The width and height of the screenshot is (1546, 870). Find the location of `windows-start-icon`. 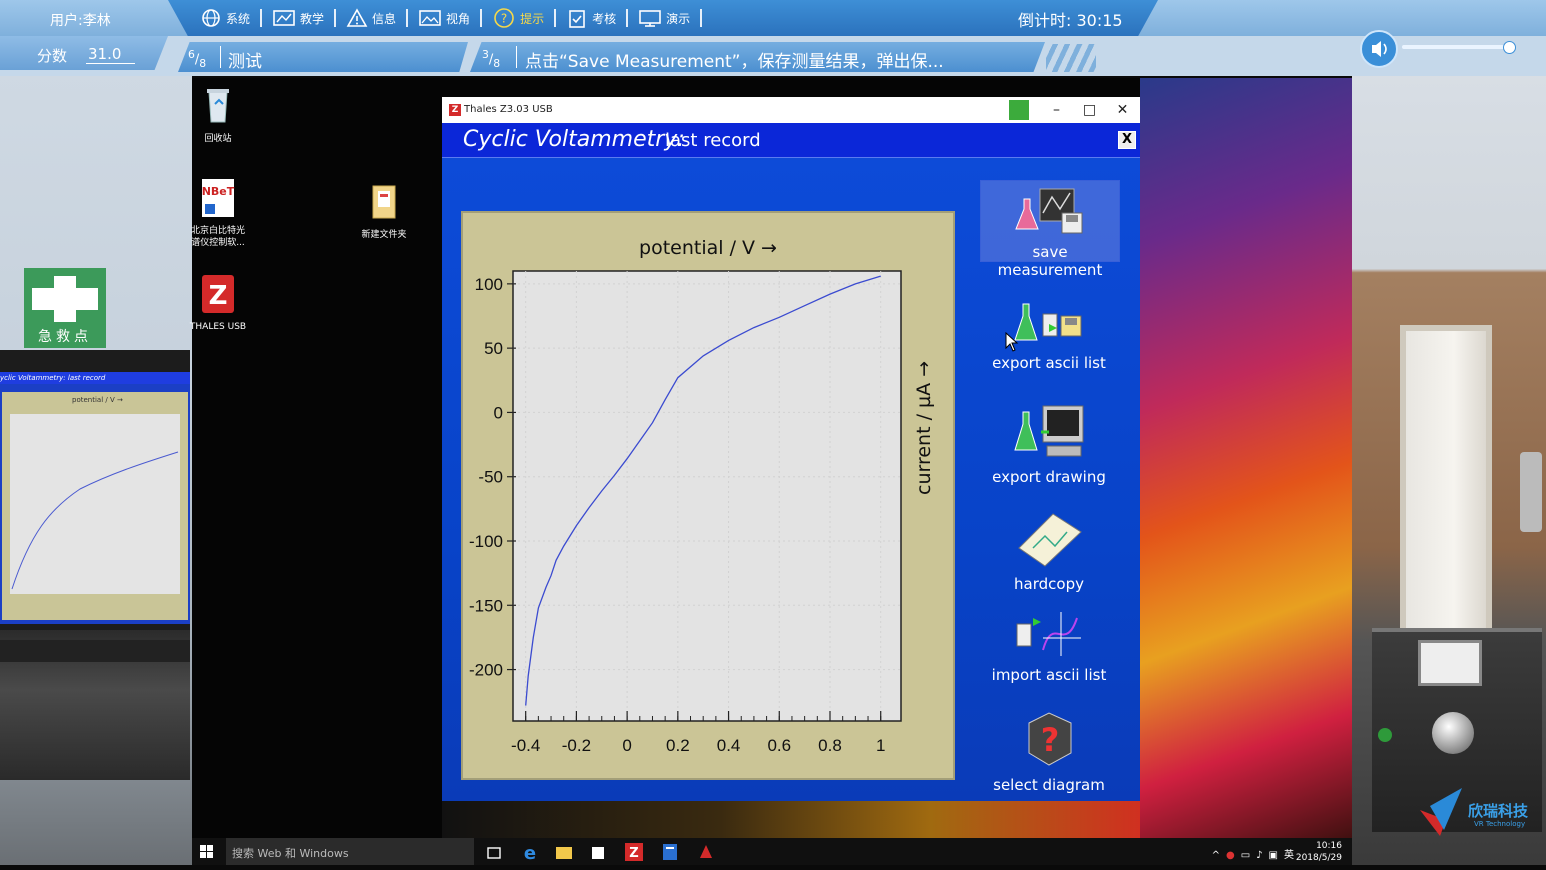

windows-start-icon is located at coordinates (207, 852).